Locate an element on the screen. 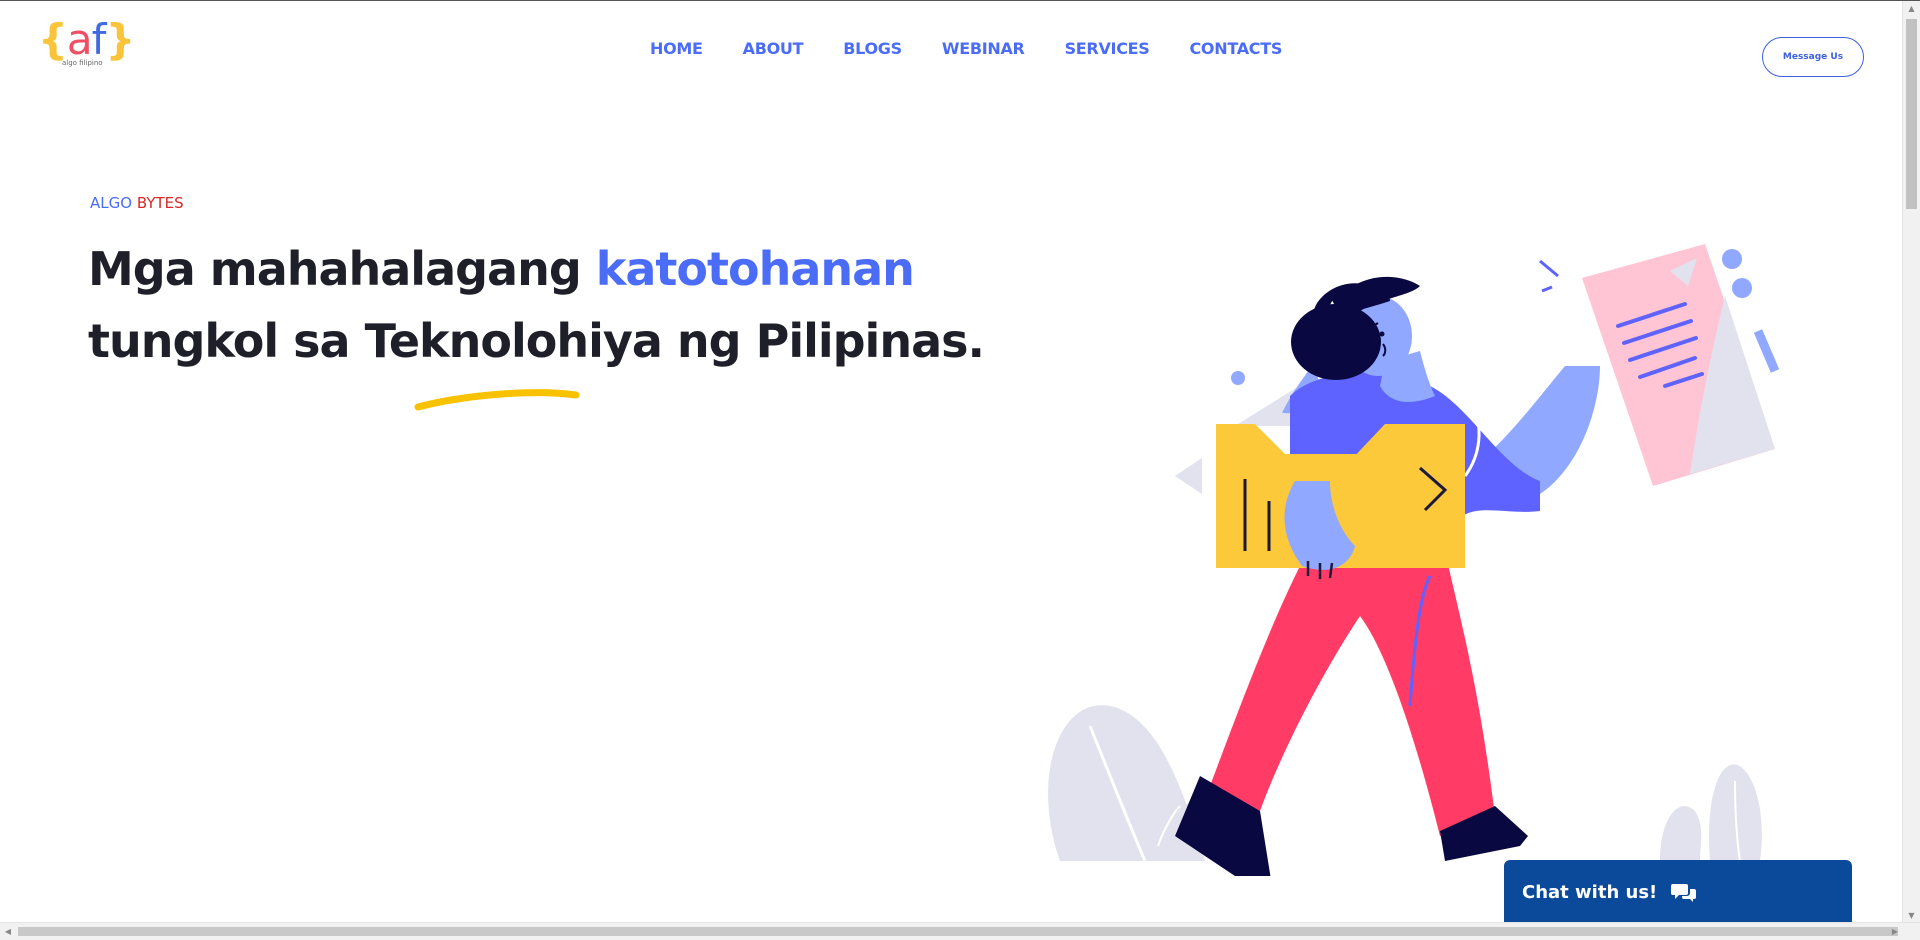 The width and height of the screenshot is (1920, 940). nav-webinar: WEBINAR is located at coordinates (983, 48).